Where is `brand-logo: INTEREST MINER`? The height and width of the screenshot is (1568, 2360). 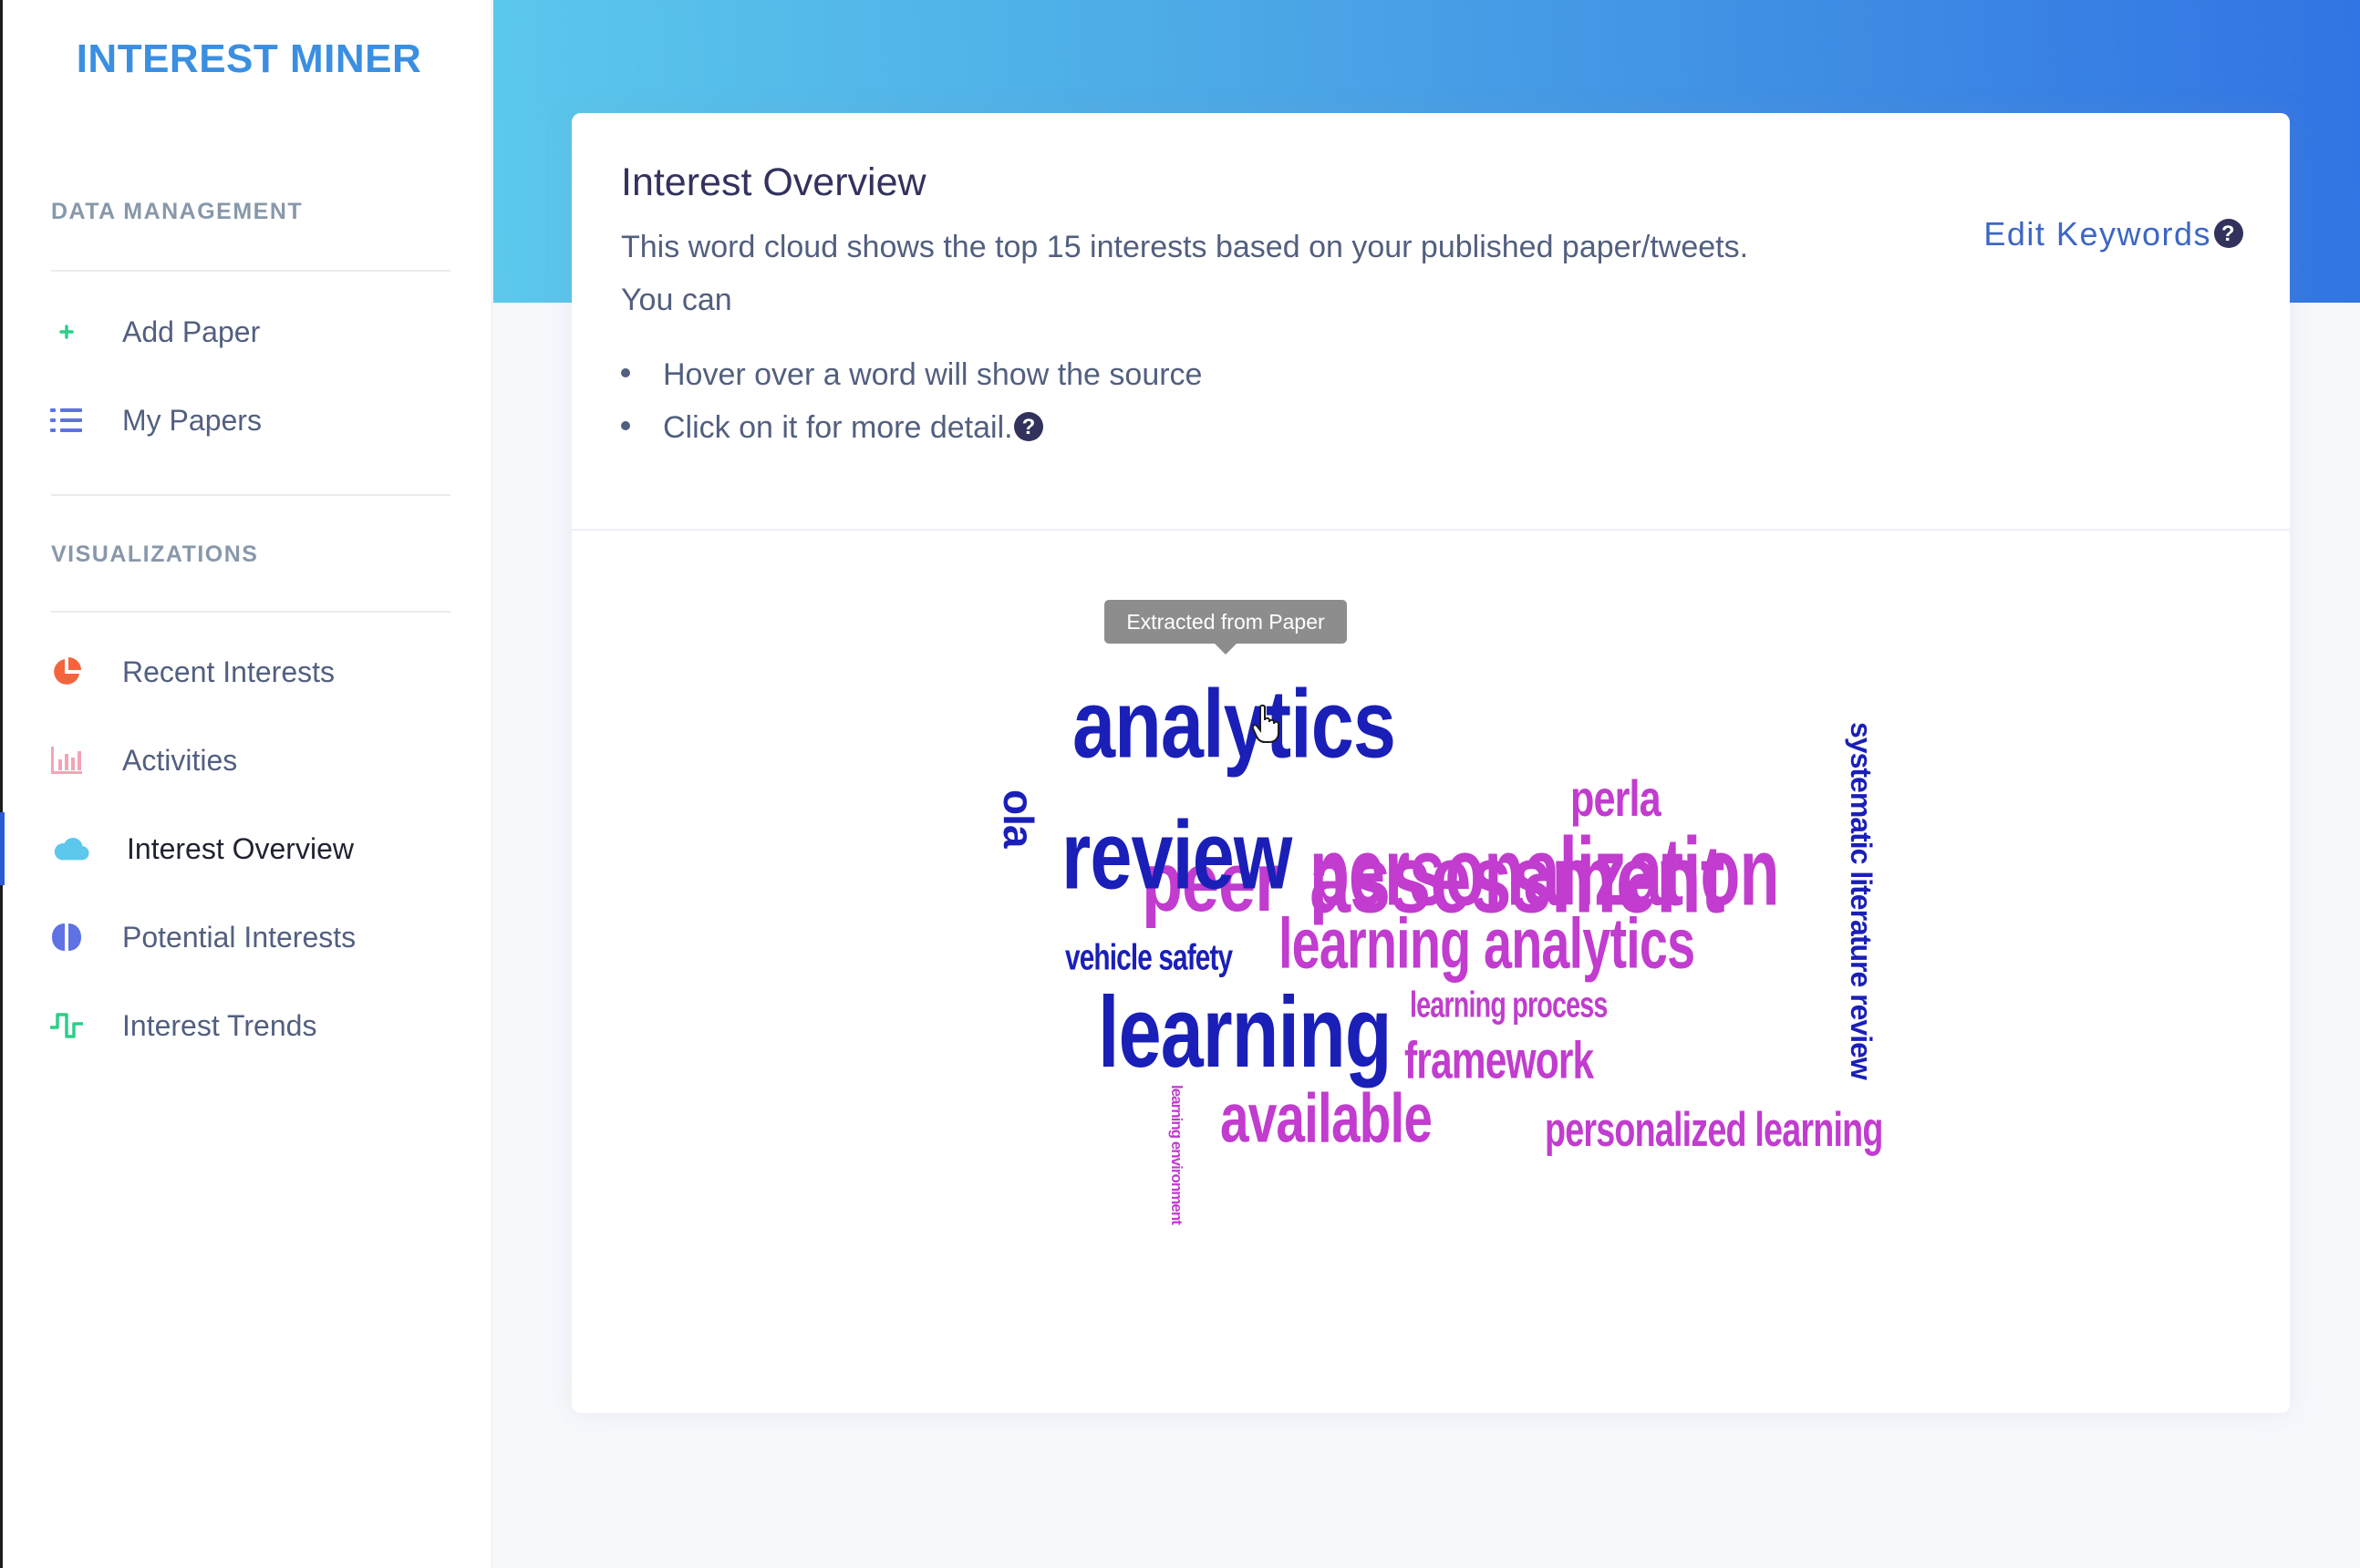 brand-logo: INTEREST MINER is located at coordinates (249, 59).